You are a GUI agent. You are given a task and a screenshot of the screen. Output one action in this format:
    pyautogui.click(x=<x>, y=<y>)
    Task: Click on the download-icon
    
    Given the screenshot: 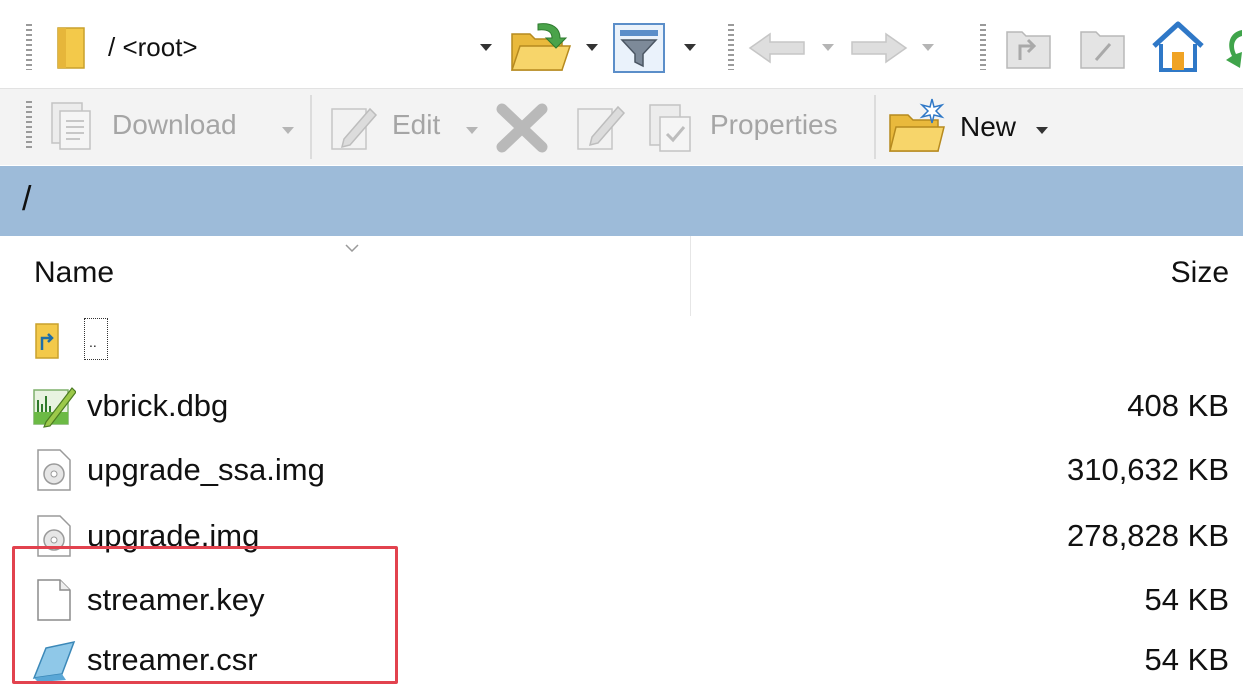 What is the action you would take?
    pyautogui.click(x=73, y=126)
    